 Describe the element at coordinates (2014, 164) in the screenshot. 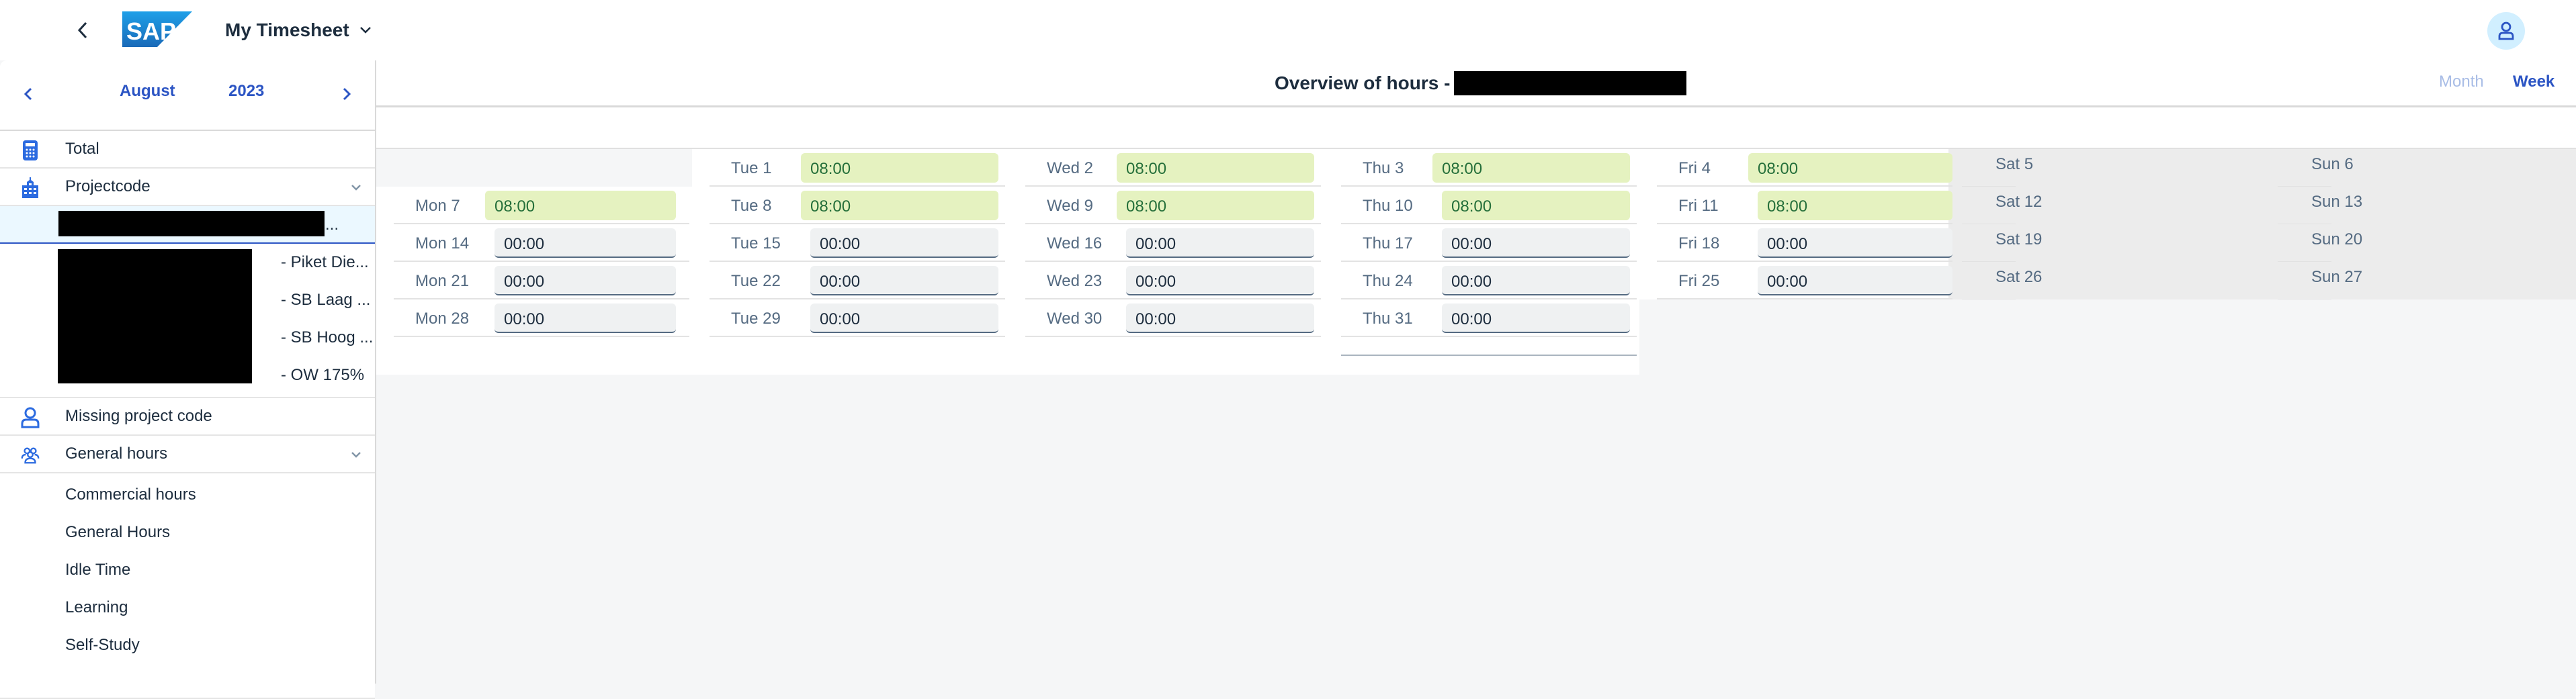

I see `day-label: Sat 5` at that location.